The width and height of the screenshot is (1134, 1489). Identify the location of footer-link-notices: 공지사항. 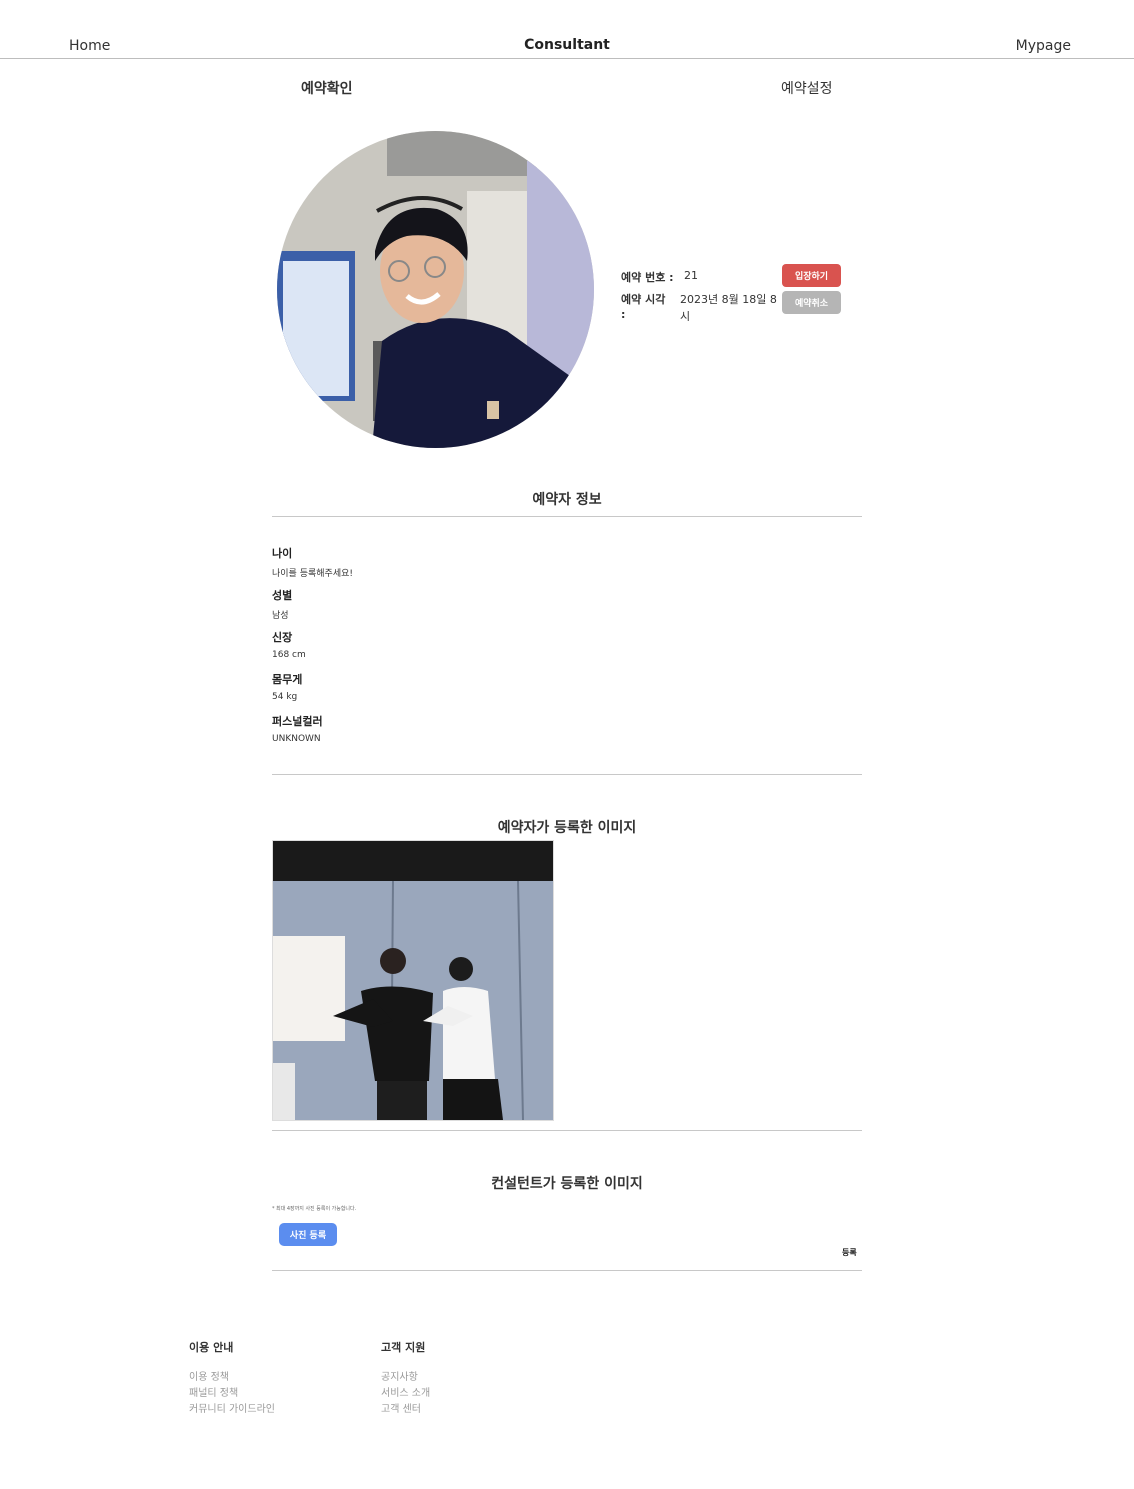
(399, 1375).